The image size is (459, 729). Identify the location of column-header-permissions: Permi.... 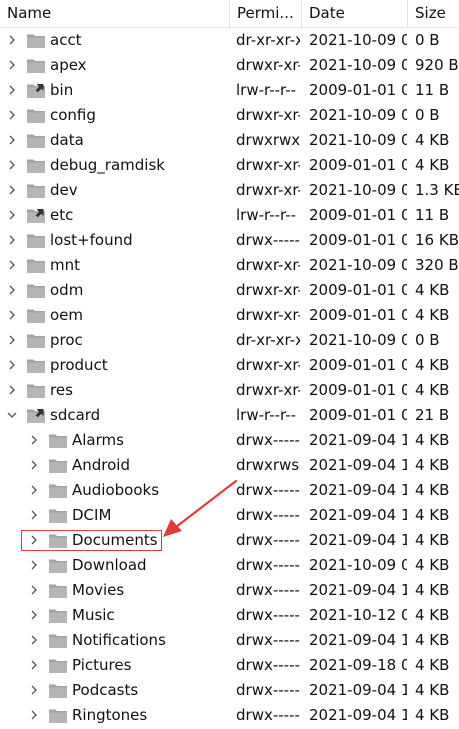
(265, 13).